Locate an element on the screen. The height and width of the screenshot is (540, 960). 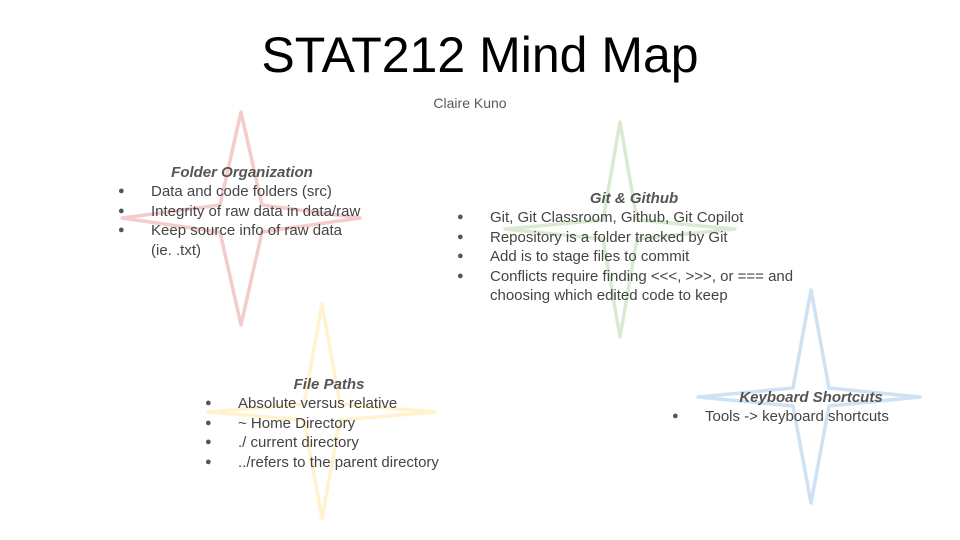
list-item: Tools -> keyboard shortcuts is located at coordinates (801, 417).